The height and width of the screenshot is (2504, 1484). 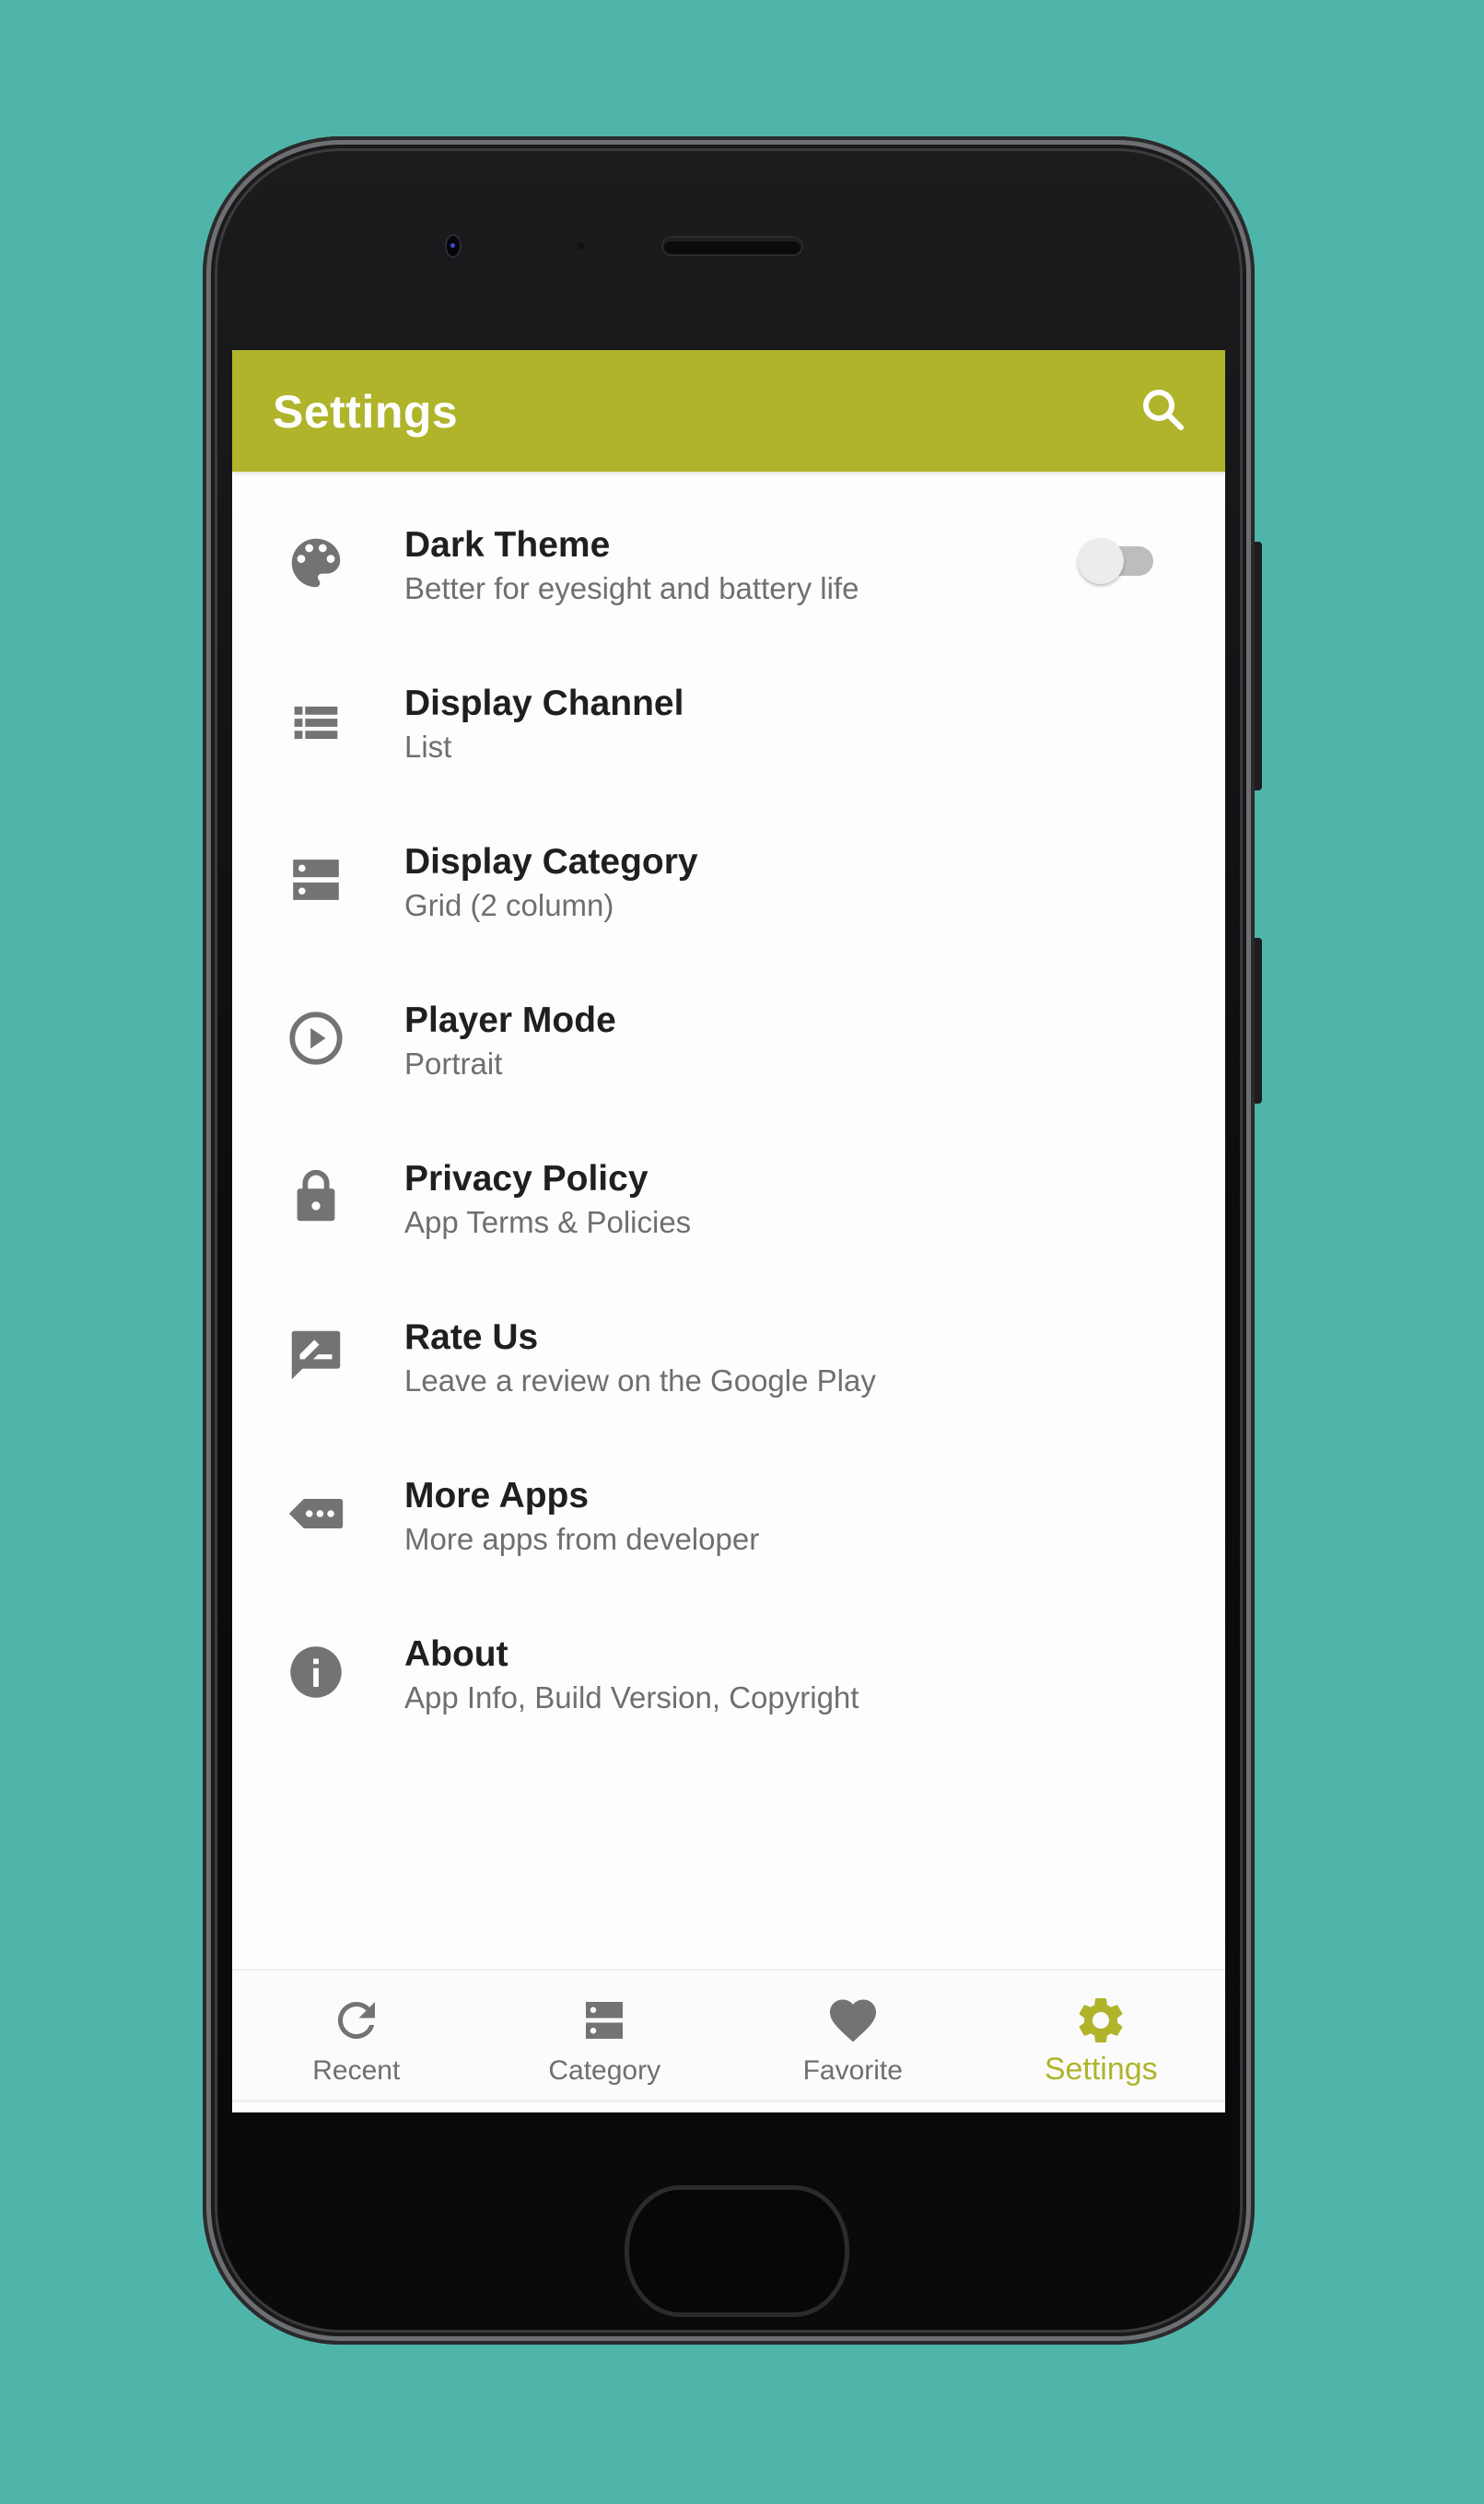 I want to click on front-camera, so click(x=453, y=246).